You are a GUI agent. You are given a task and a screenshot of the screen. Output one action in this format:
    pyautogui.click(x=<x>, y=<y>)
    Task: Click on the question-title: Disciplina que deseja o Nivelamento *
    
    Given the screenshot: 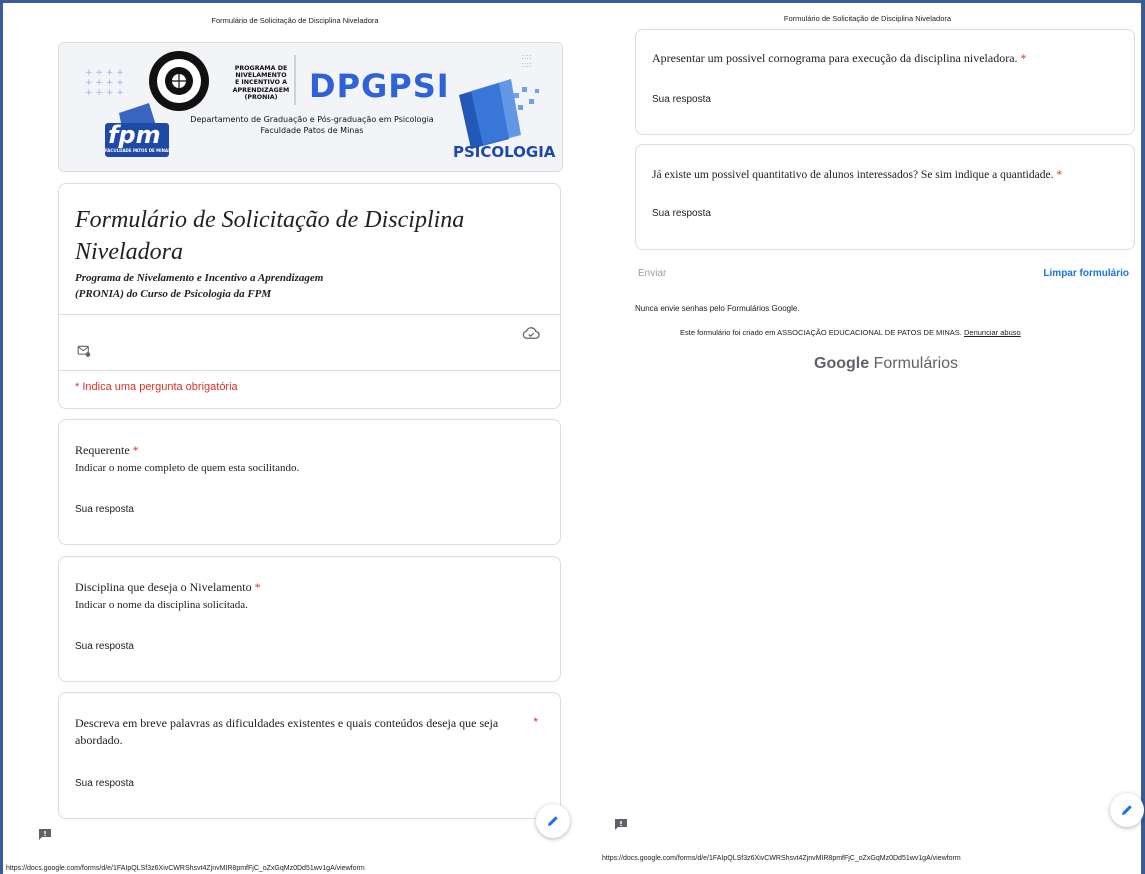 What is the action you would take?
    pyautogui.click(x=168, y=587)
    